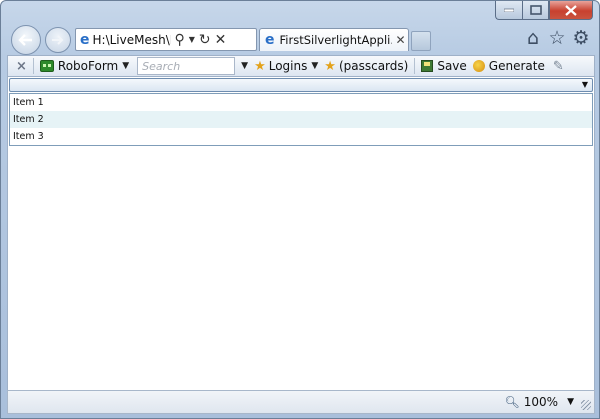 The image size is (600, 419). I want to click on home-icon: ⌂, so click(533, 38).